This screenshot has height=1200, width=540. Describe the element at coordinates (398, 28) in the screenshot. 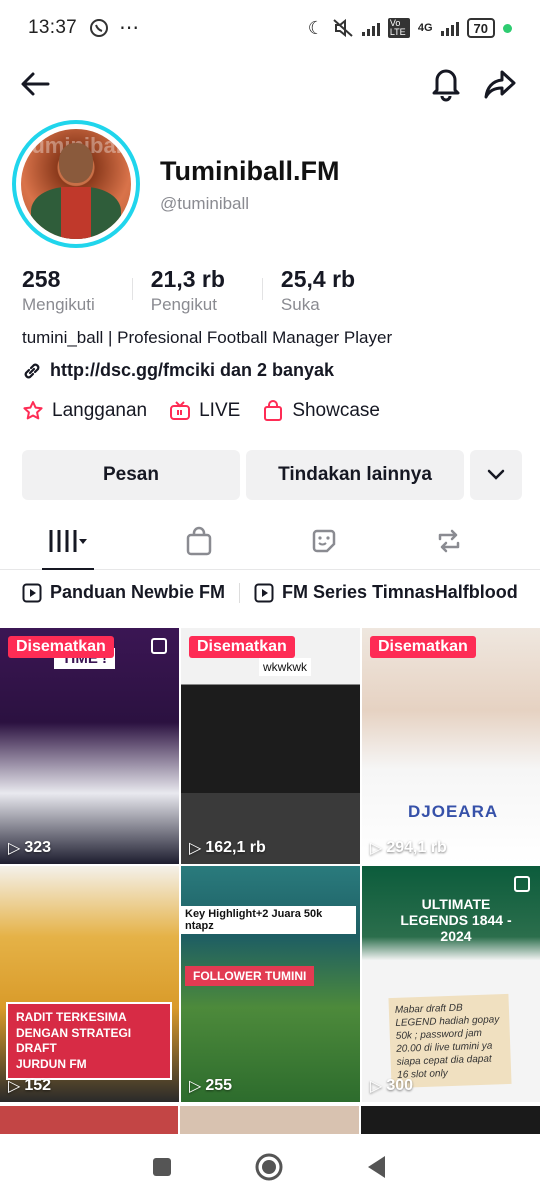

I see `volte-badge: Vo LTE` at that location.